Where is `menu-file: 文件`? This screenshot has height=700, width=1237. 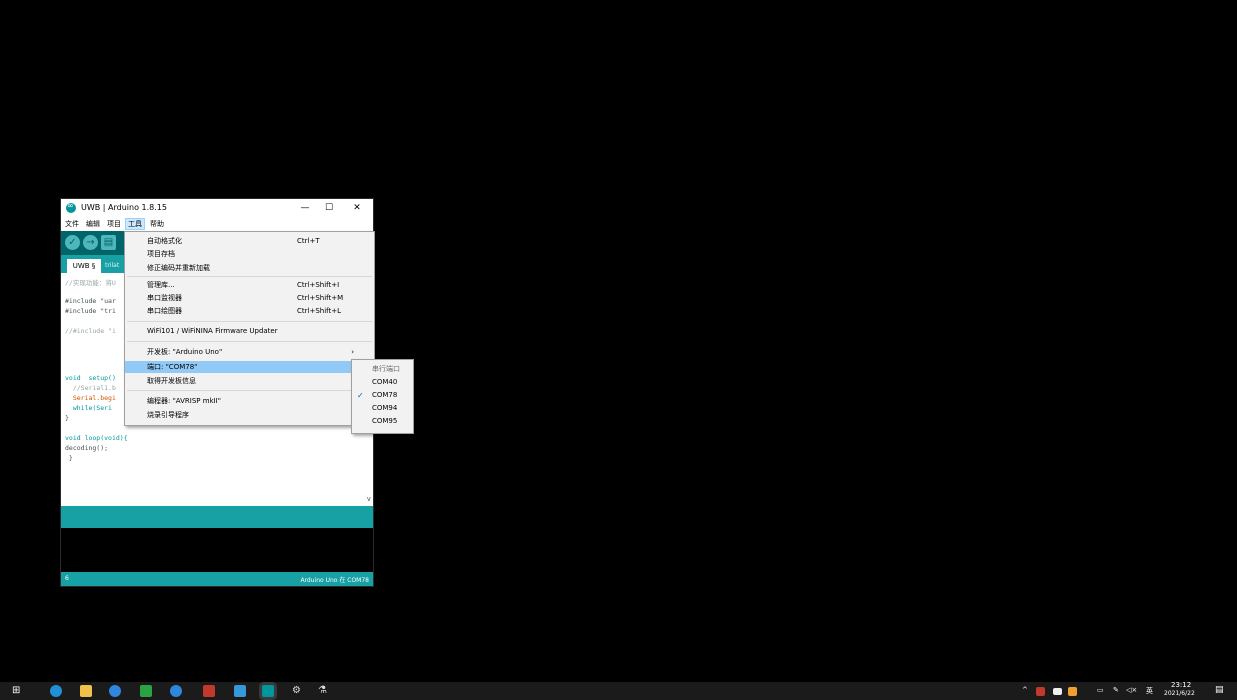 menu-file: 文件 is located at coordinates (72, 224).